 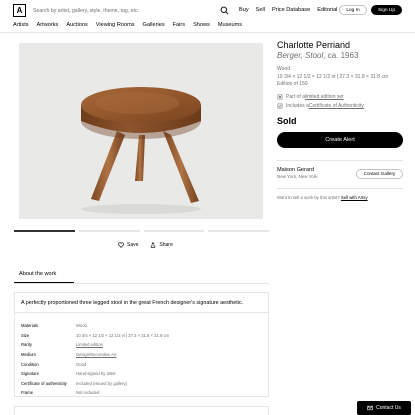 What do you see at coordinates (179, 25) in the screenshot?
I see `nav-fairs: Fairs` at bounding box center [179, 25].